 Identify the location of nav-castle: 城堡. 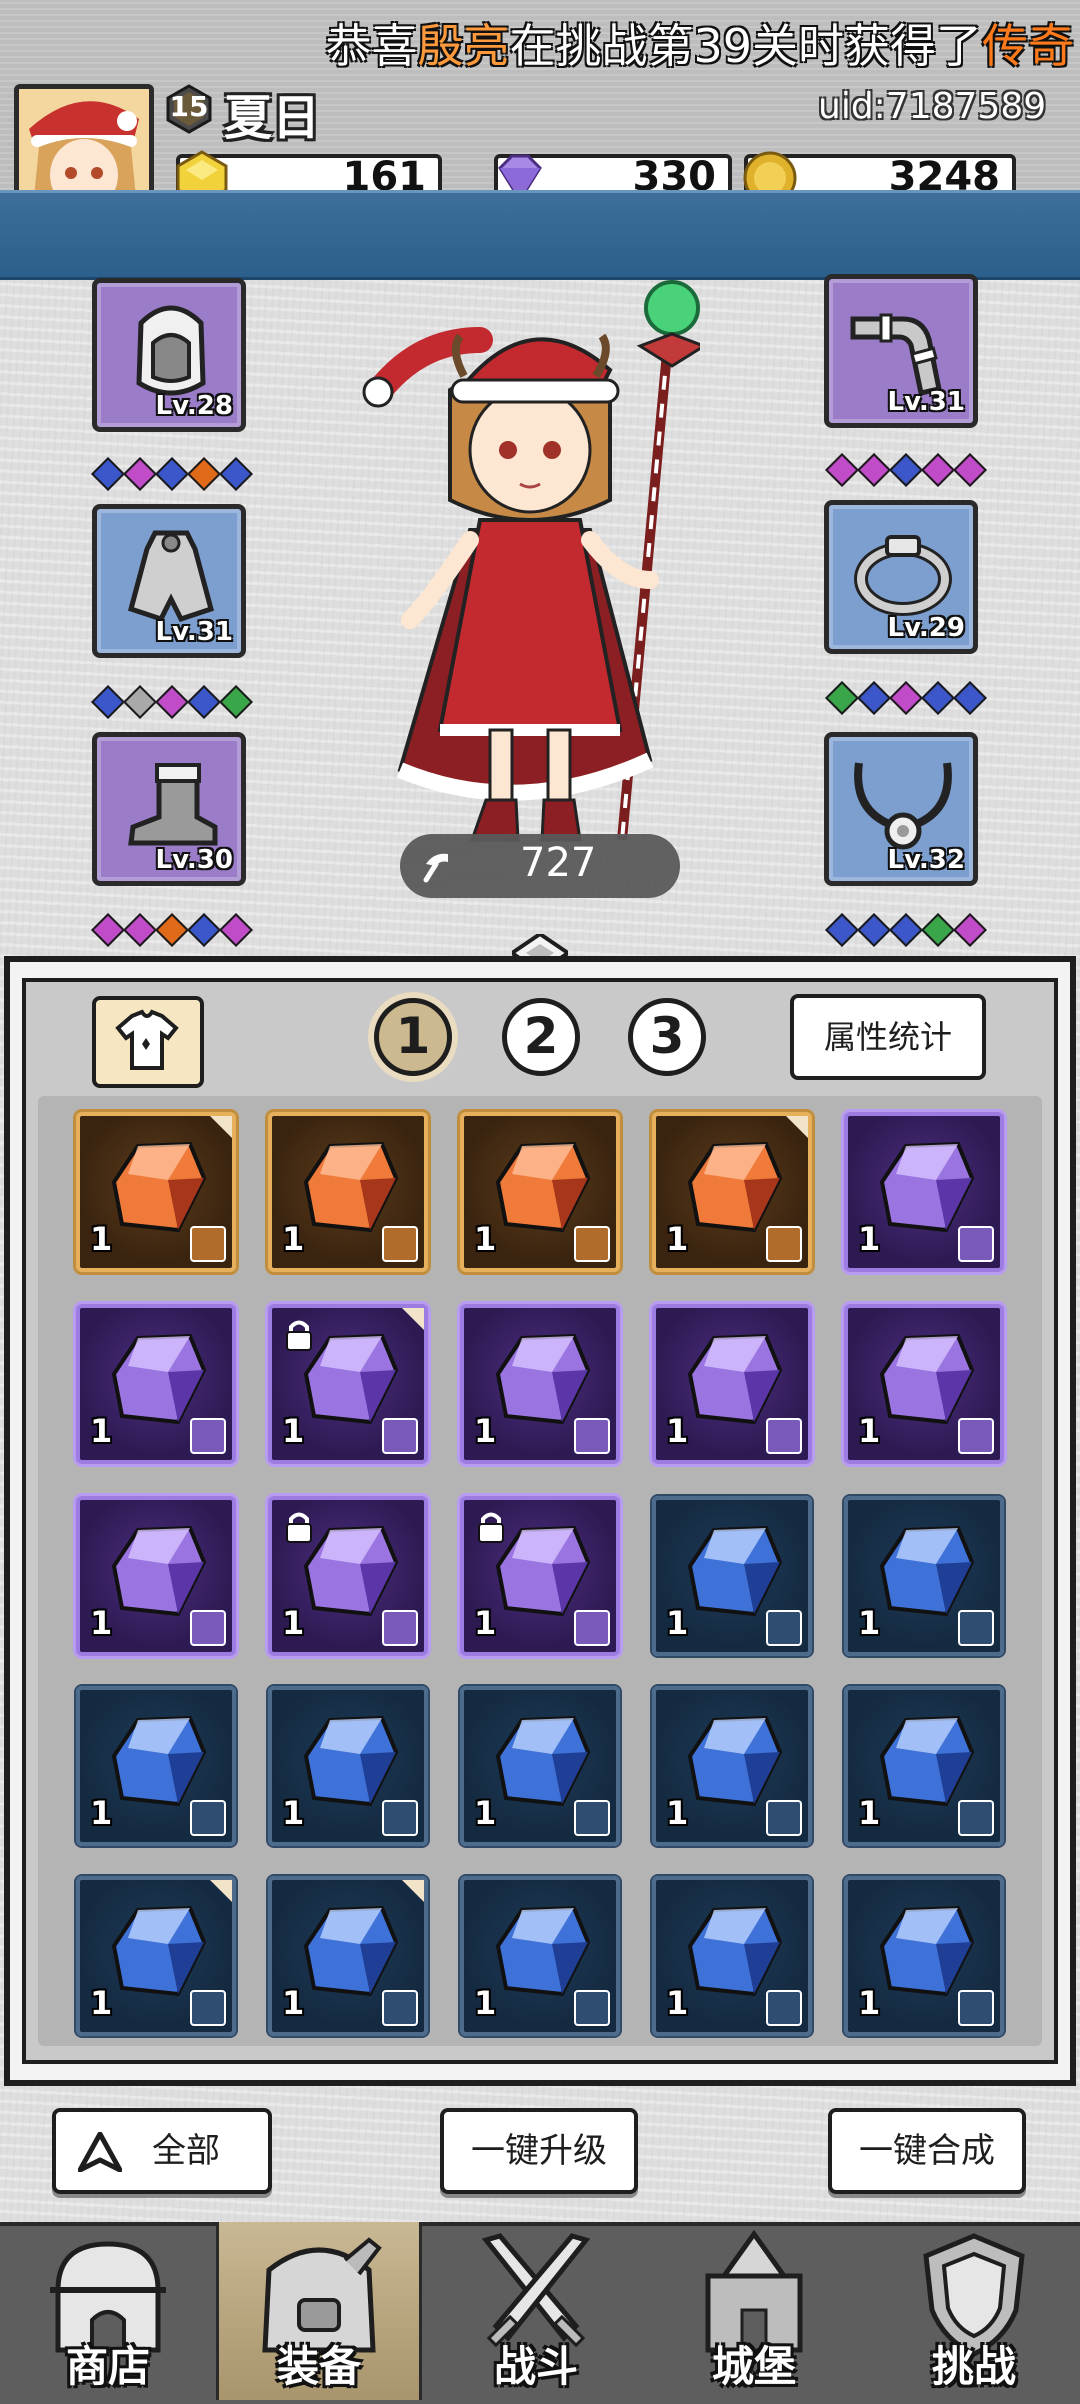
(754, 2311).